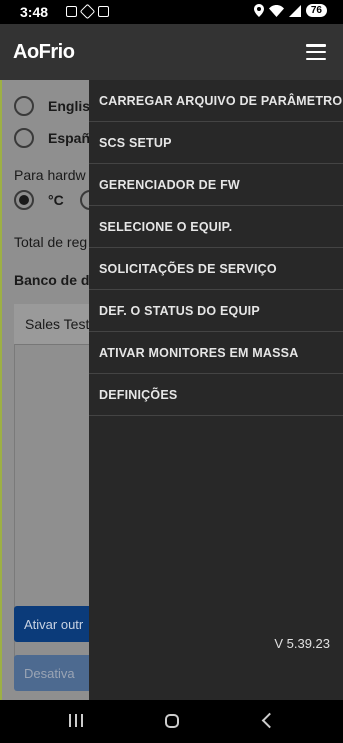 The height and width of the screenshot is (743, 343). Describe the element at coordinates (216, 353) in the screenshot. I see `menu-item-mass-activate-monitors: ATIVAR MONITORES EM MASSA` at that location.